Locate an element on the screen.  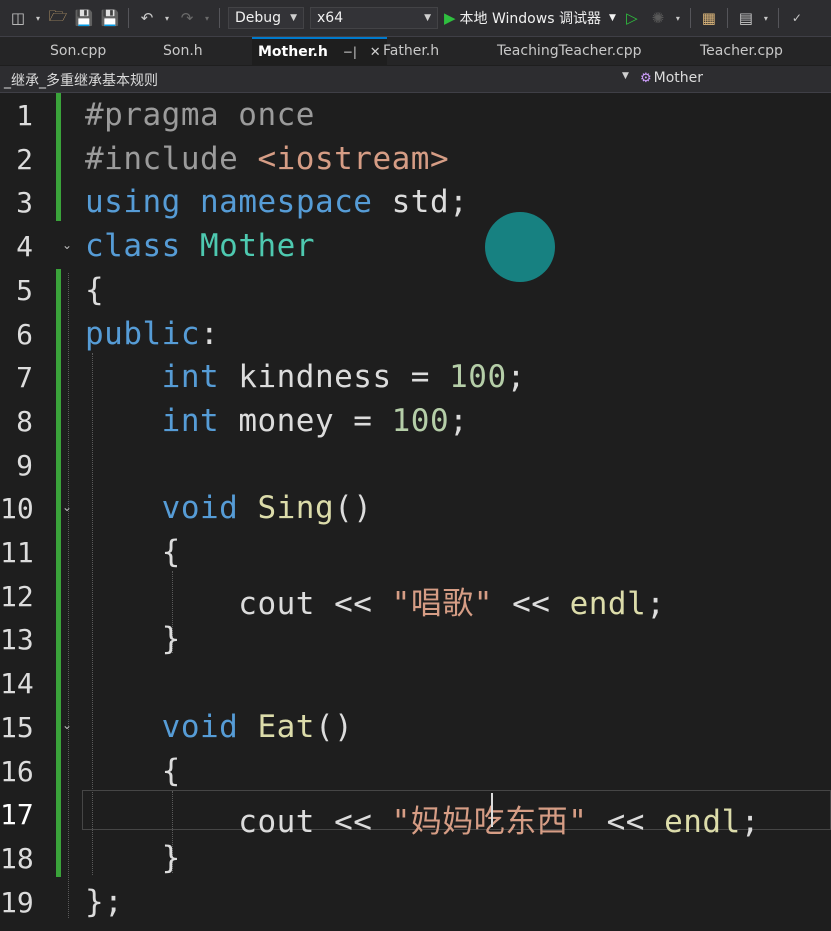
code-text: cout << "妈妈吃东西" << endl; is located at coordinates (422, 818).